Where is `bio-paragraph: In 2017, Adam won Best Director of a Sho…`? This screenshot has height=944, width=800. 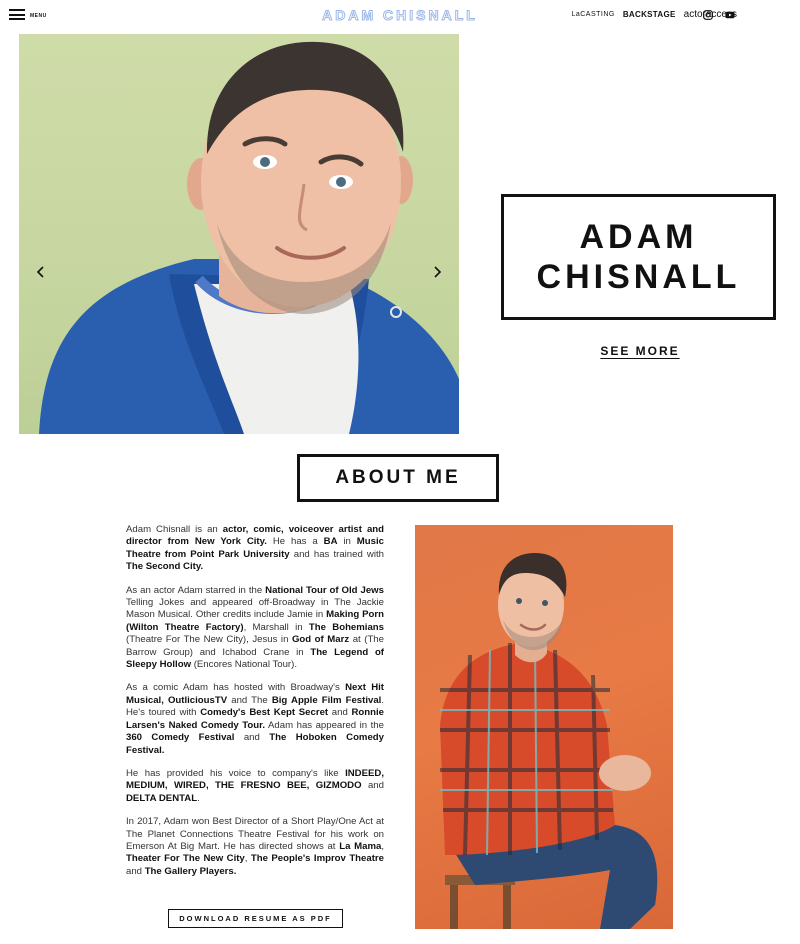
bio-paragraph: In 2017, Adam won Best Director of a Sho… is located at coordinates (255, 846).